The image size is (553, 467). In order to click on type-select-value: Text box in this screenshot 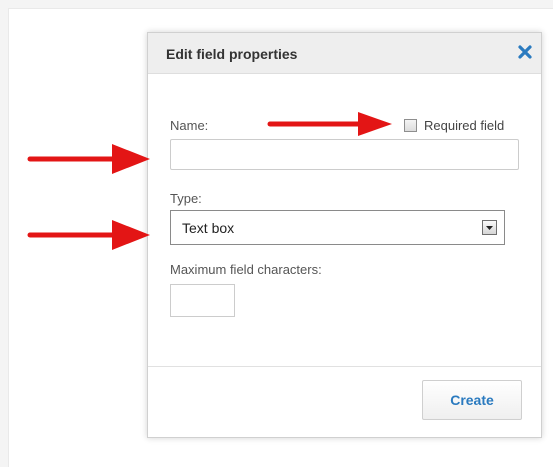, I will do `click(208, 228)`.